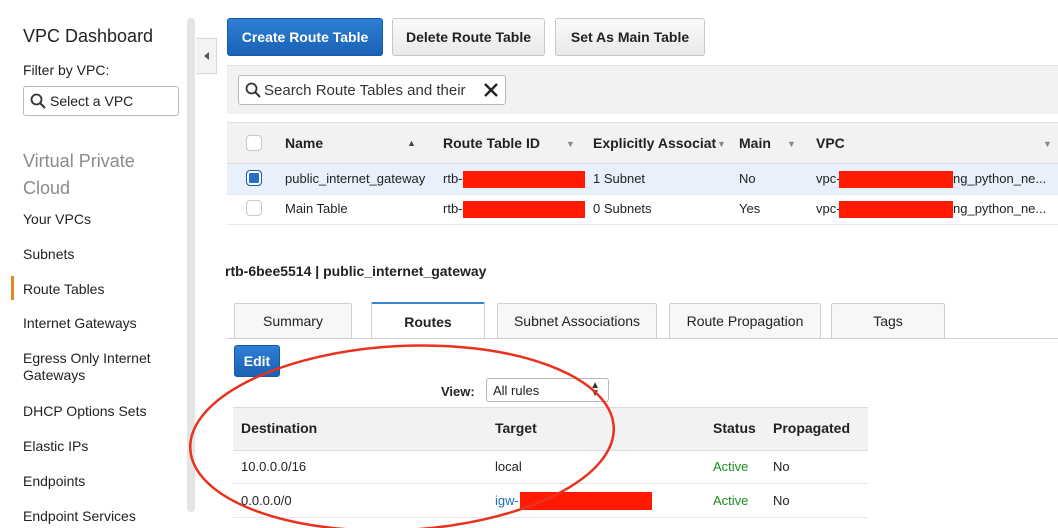 Image resolution: width=1058 pixels, height=528 pixels. Describe the element at coordinates (304, 143) in the screenshot. I see `column-name: Name` at that location.